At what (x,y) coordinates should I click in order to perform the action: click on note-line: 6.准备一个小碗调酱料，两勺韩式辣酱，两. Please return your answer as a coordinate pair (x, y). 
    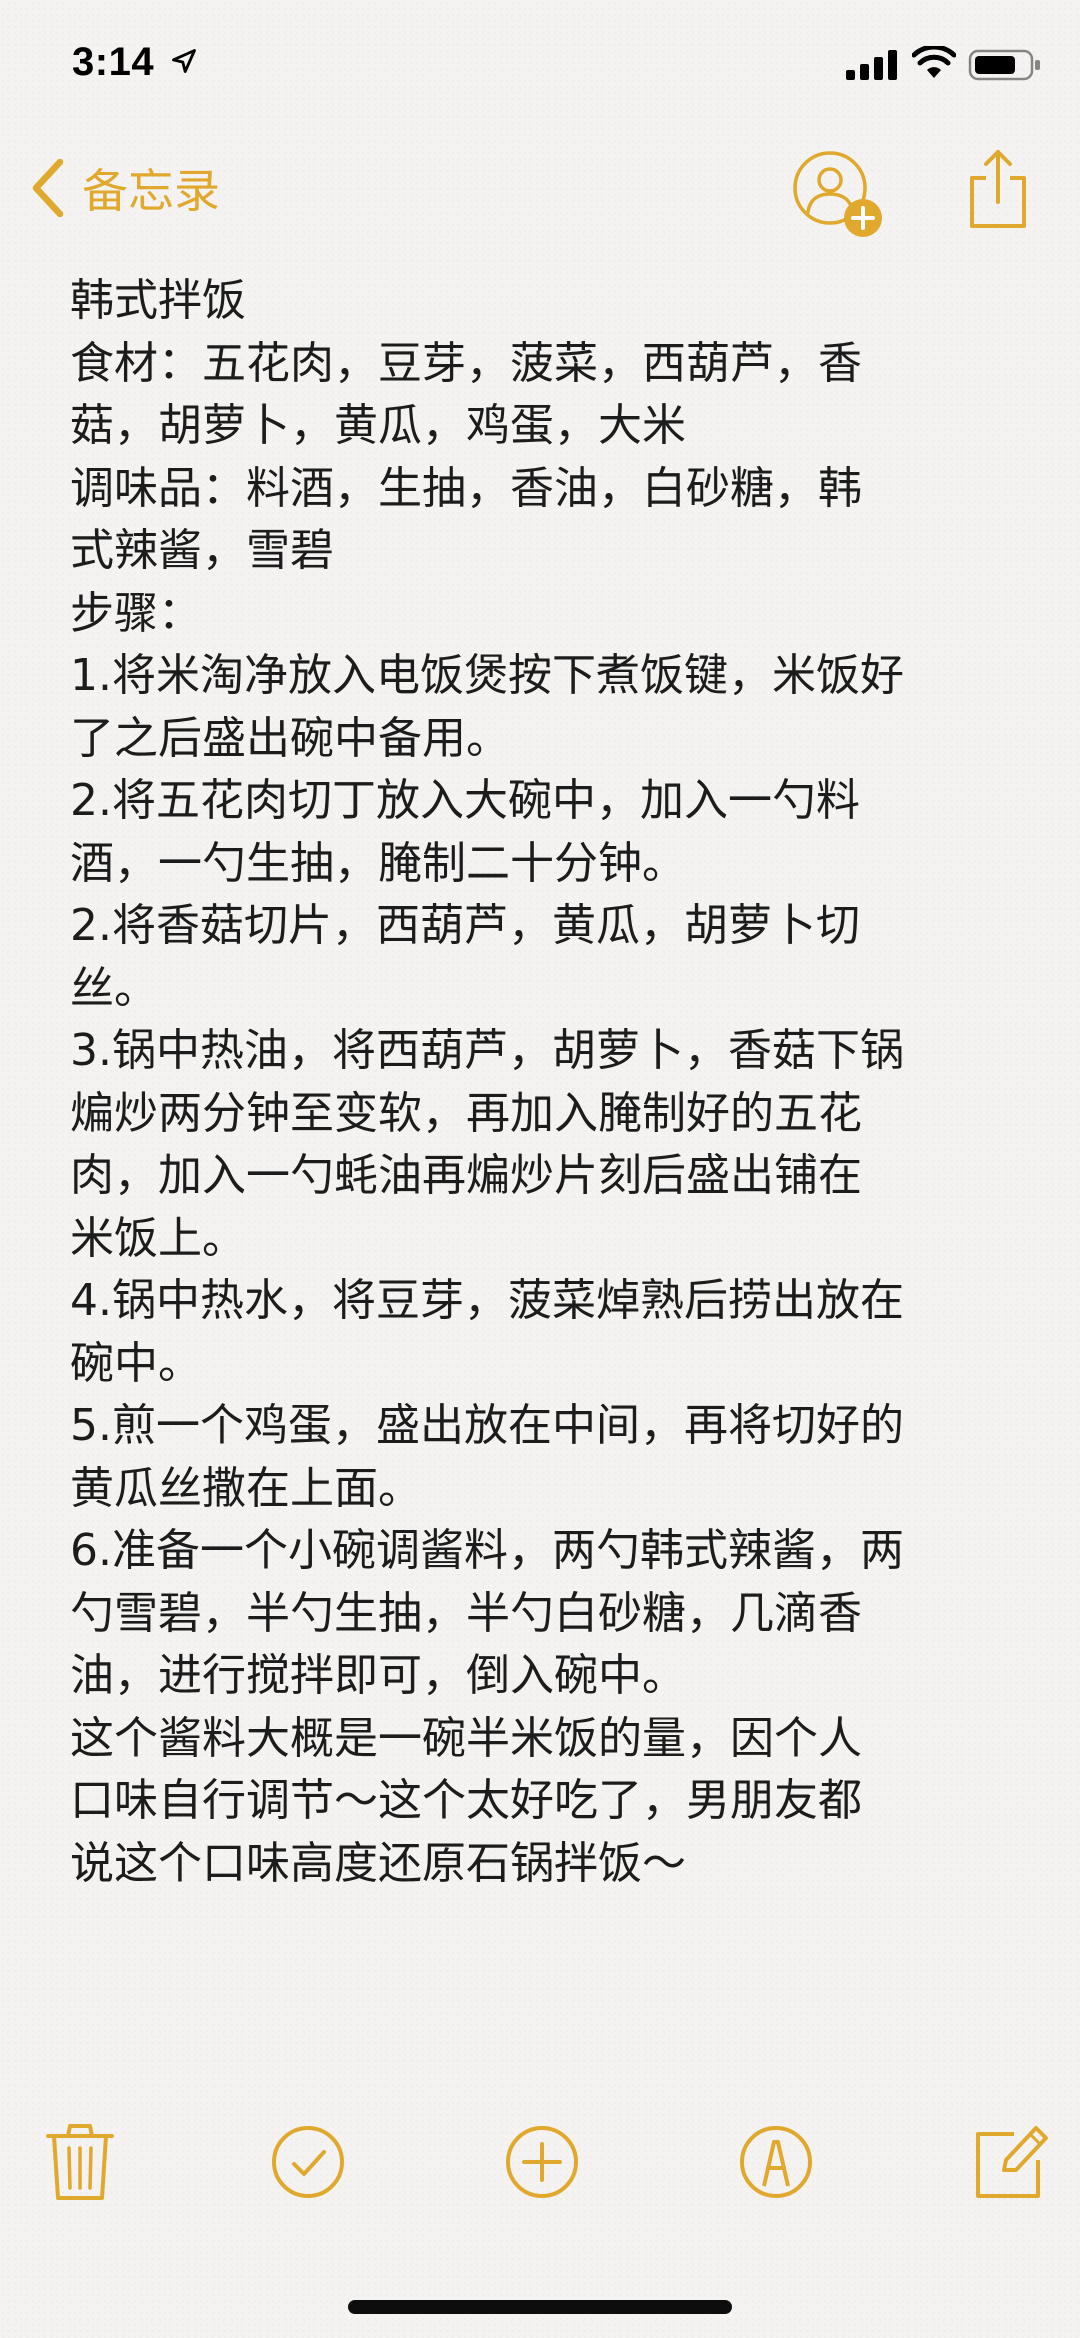
    Looking at the image, I should click on (487, 1550).